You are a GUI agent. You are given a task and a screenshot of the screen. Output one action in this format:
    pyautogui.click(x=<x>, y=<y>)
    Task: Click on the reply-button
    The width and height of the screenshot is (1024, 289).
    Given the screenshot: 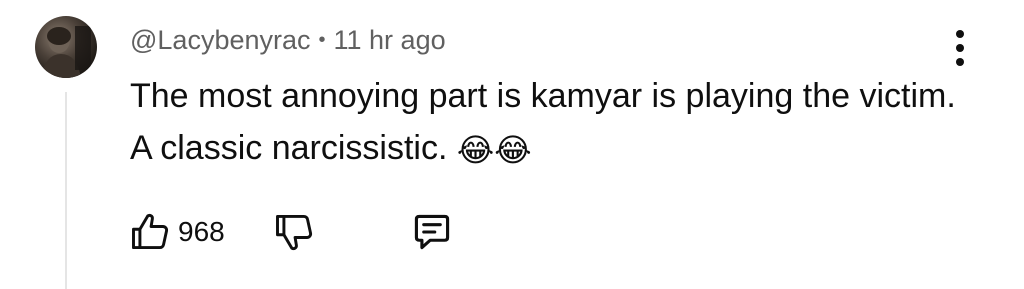 What is the action you would take?
    pyautogui.click(x=432, y=232)
    